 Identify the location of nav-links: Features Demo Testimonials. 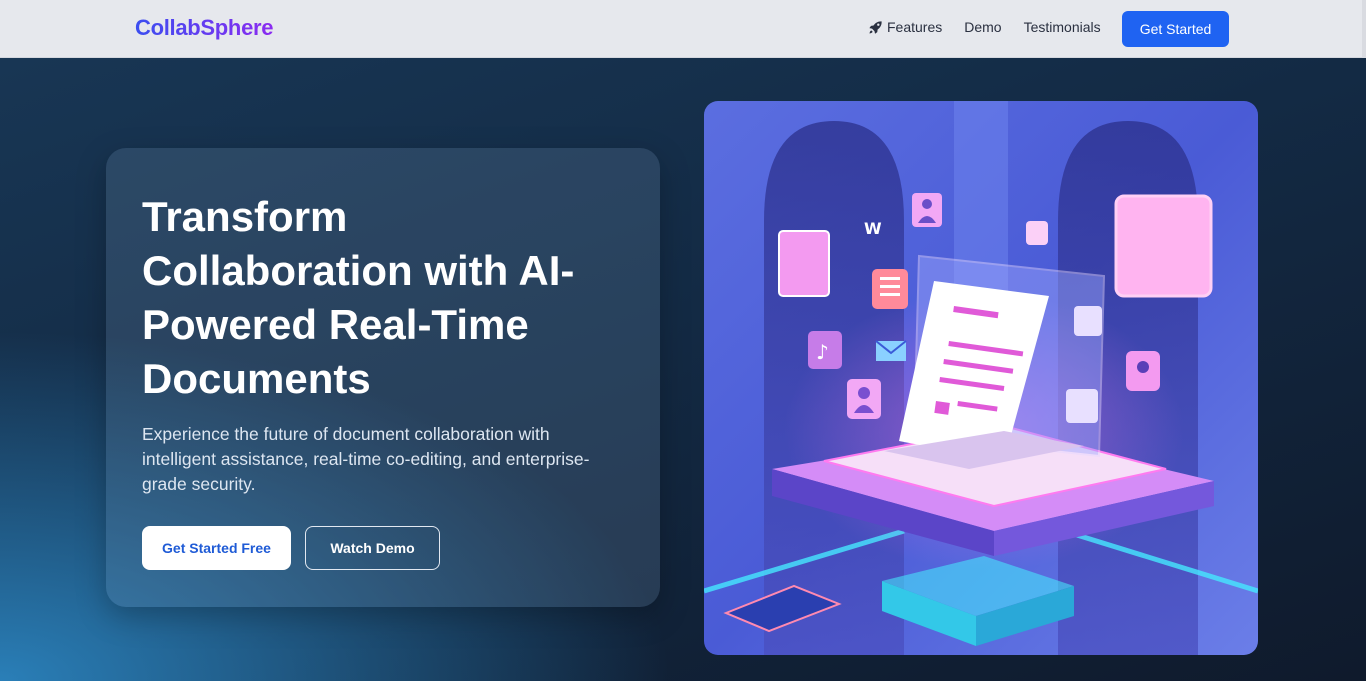
(995, 27).